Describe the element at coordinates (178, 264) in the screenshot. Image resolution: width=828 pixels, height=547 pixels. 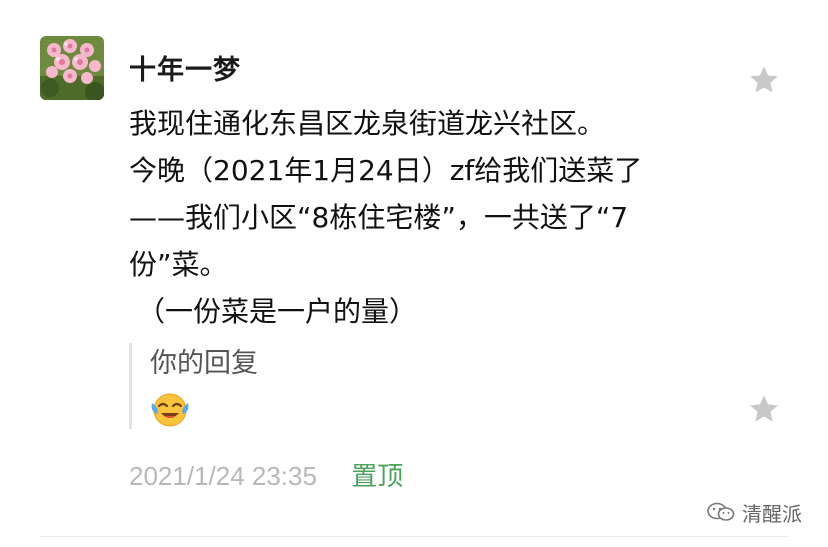
I see `comment-line: 份”菜。` at that location.